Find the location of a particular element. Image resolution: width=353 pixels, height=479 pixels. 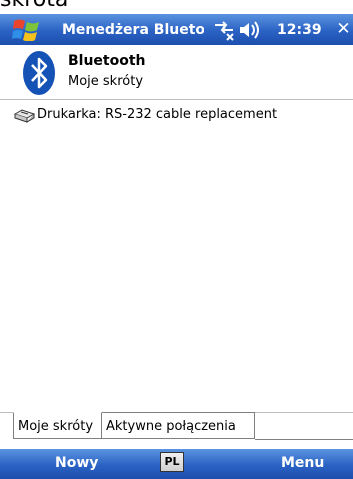

menu-softkey: Menu is located at coordinates (302, 463).